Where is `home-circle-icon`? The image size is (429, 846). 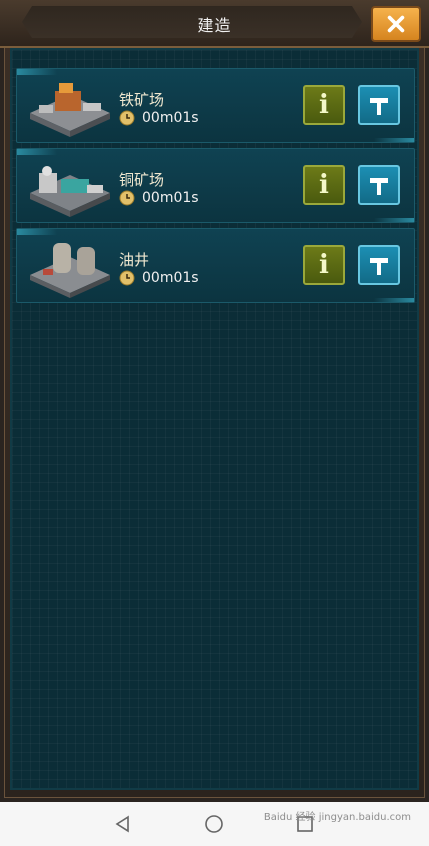
home-circle-icon is located at coordinates (214, 824).